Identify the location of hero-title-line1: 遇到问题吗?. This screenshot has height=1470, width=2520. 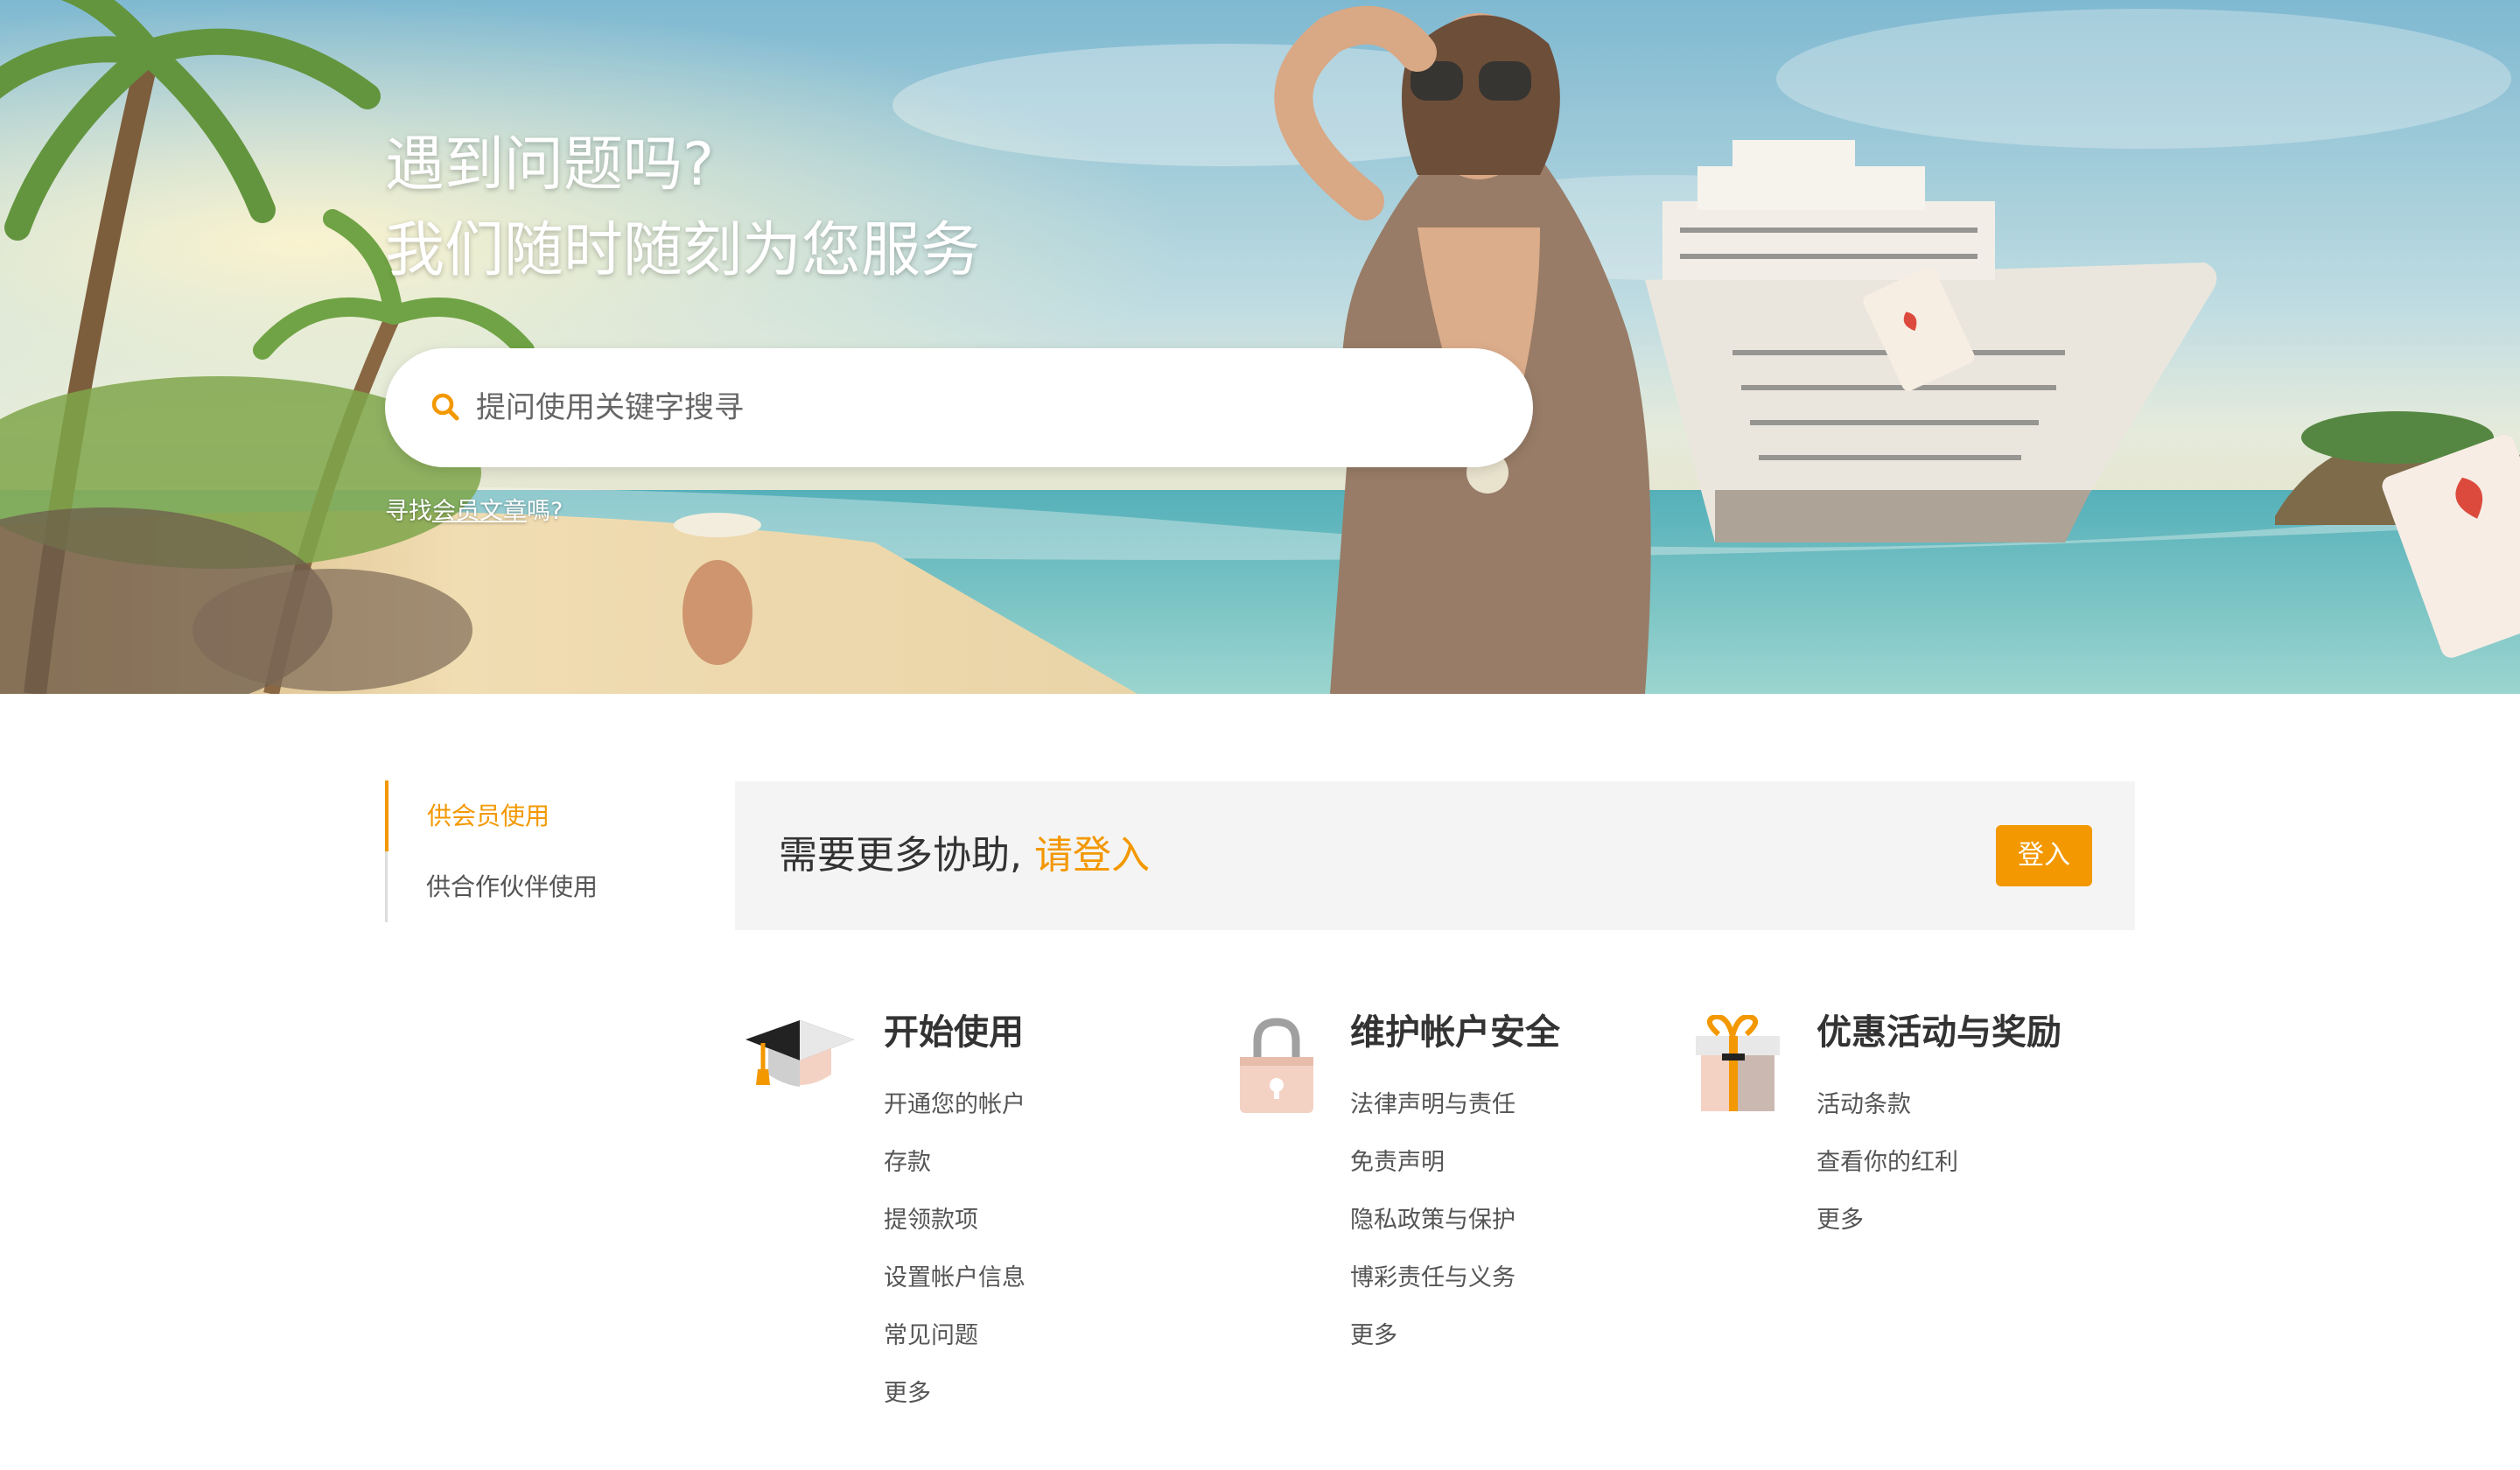
(550, 165).